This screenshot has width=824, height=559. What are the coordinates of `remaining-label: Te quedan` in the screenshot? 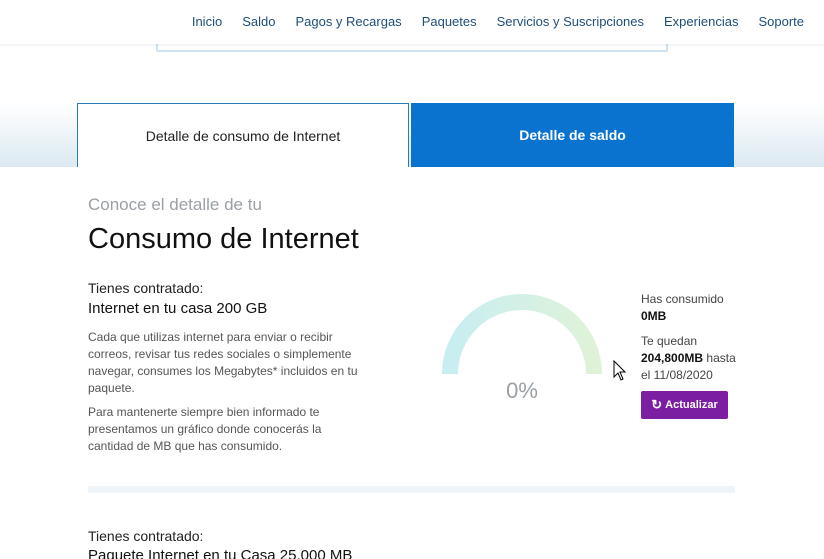 It's located at (669, 341).